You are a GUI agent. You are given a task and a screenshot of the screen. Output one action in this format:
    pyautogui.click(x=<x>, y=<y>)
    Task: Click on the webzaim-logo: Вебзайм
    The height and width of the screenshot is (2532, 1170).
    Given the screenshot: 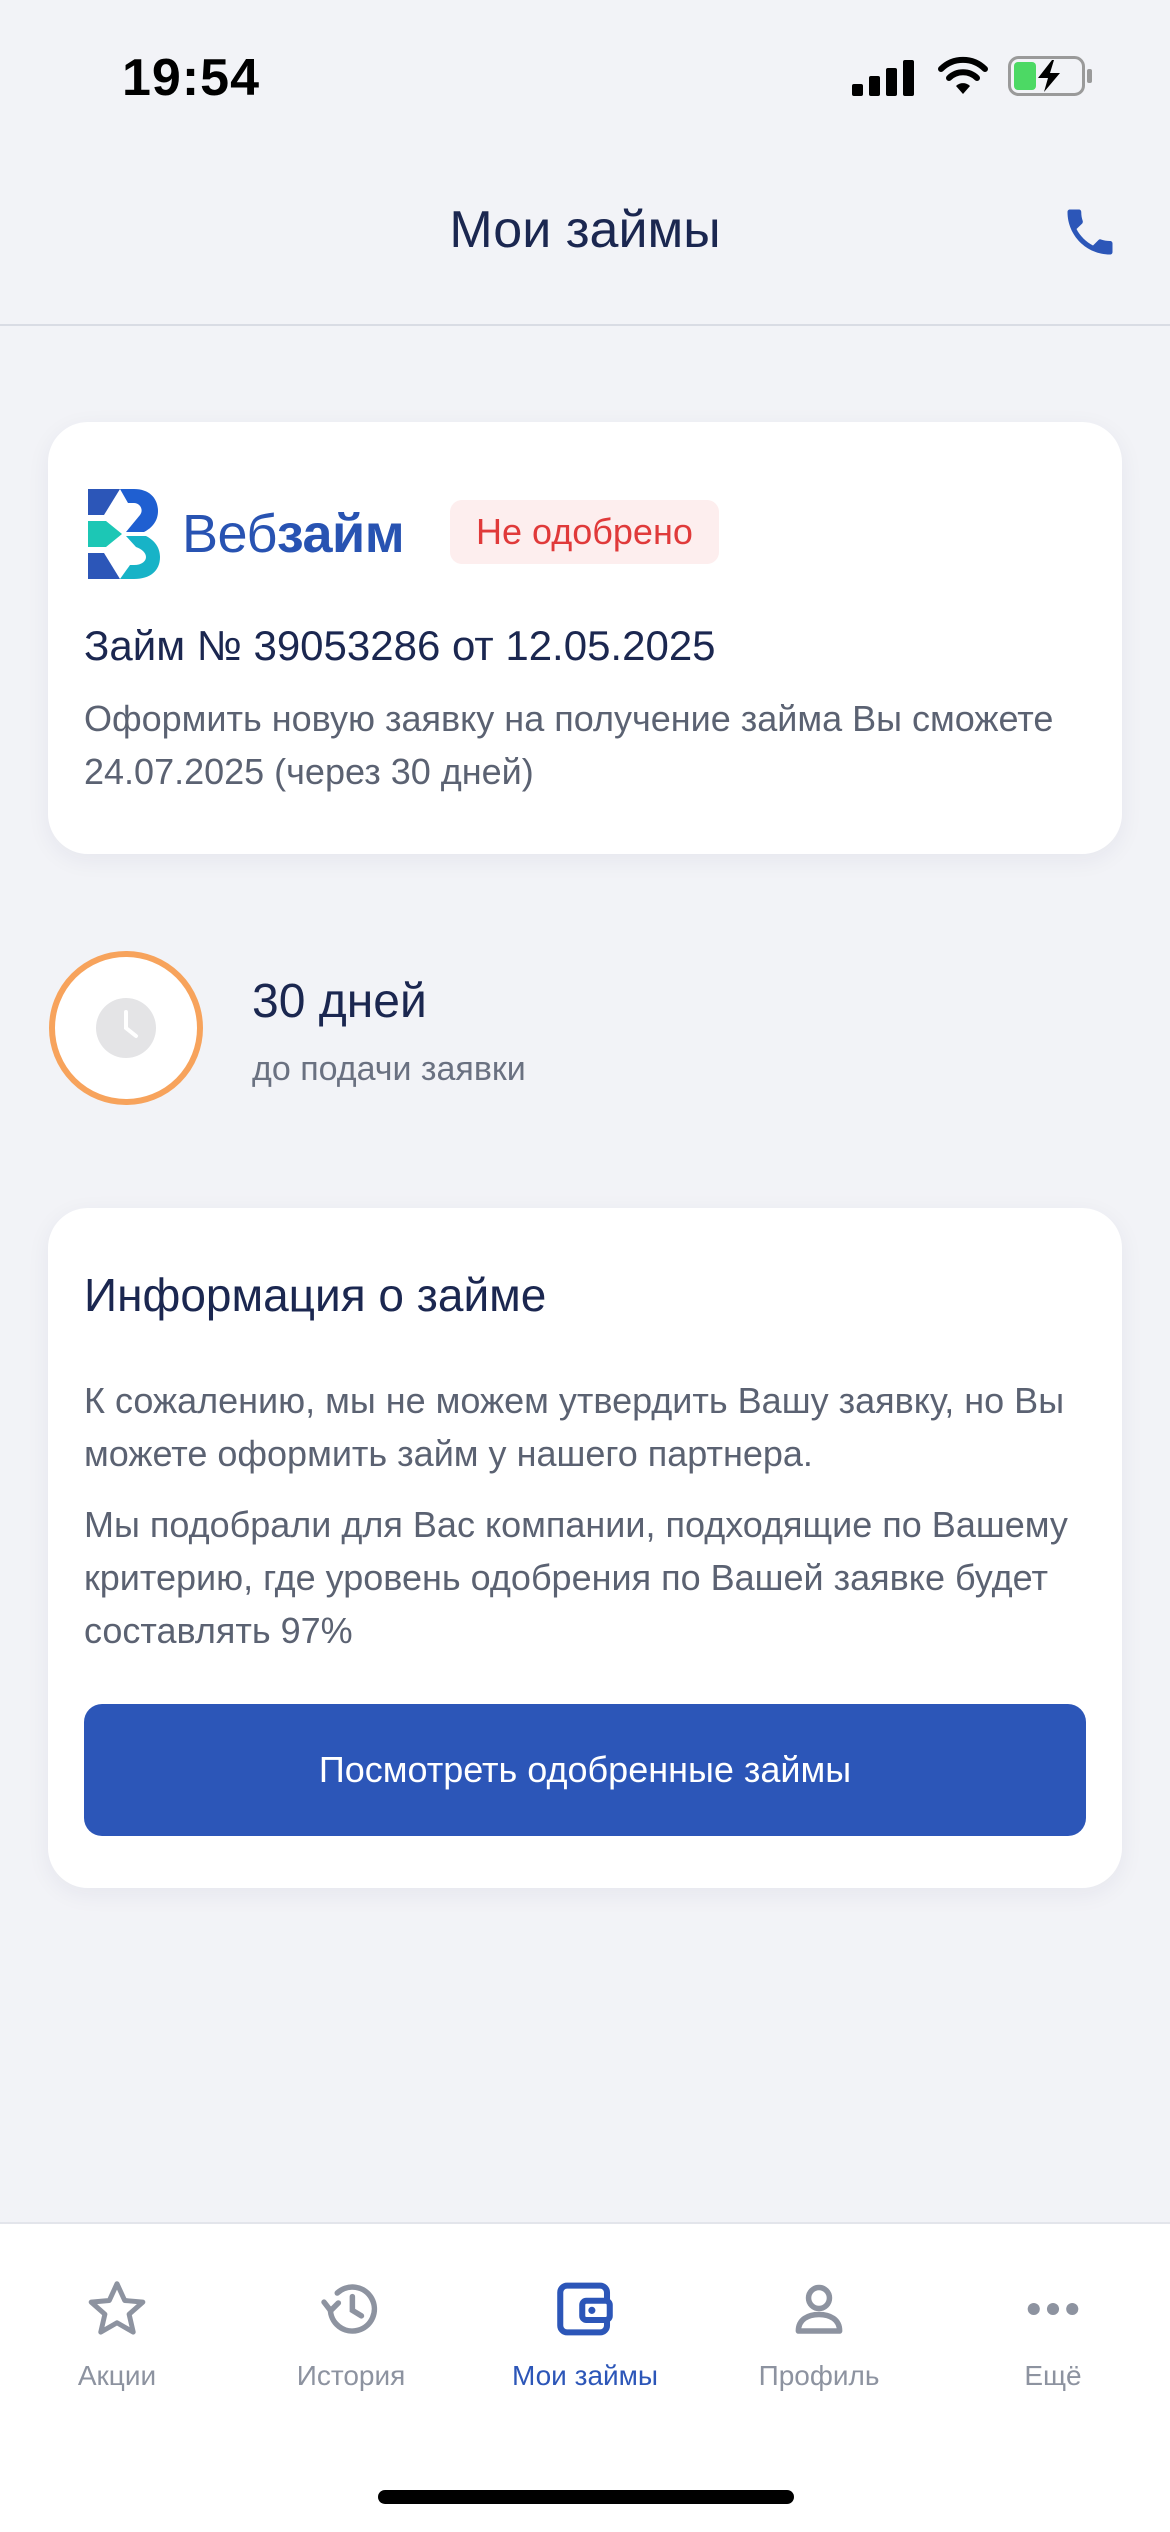 What is the action you would take?
    pyautogui.click(x=254, y=534)
    